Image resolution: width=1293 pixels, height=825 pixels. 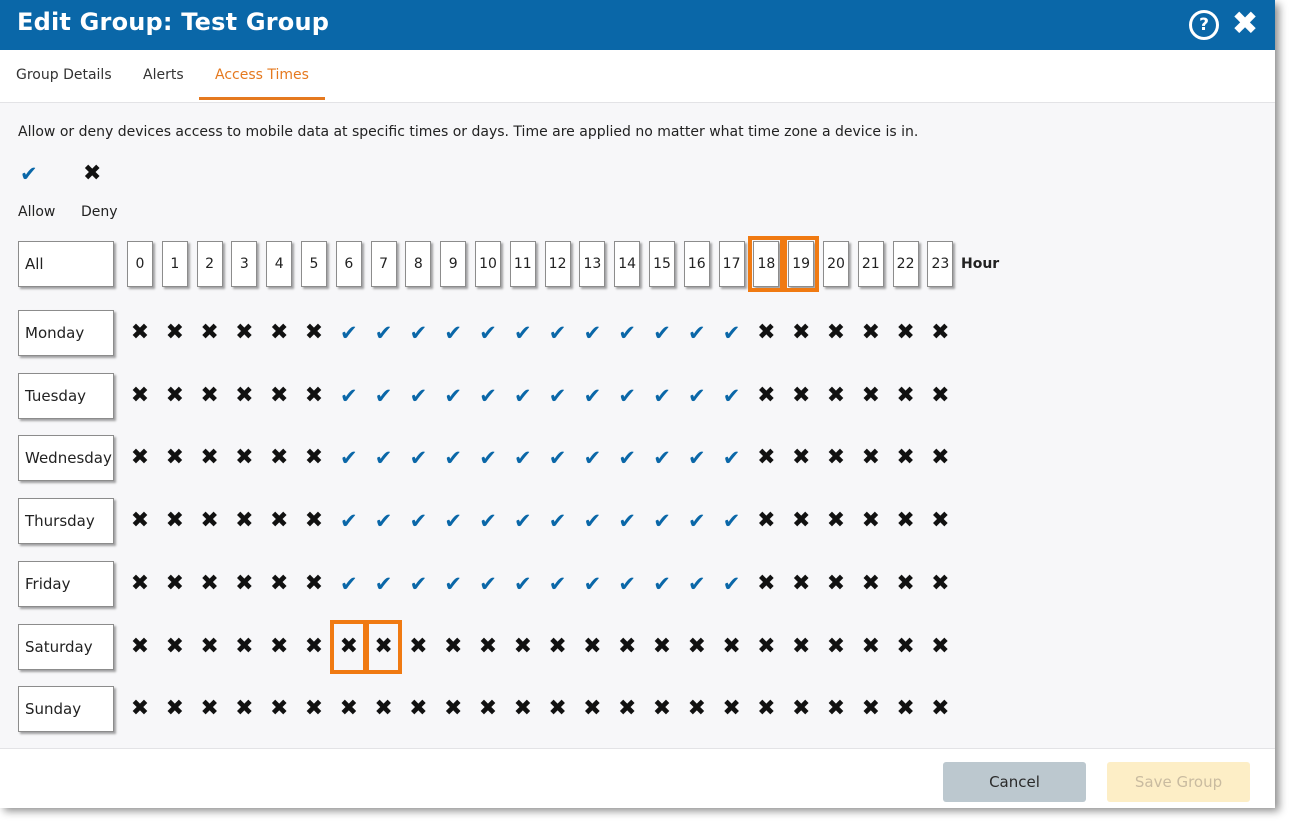 What do you see at coordinates (522, 264) in the screenshot?
I see `hour-button-11: 11` at bounding box center [522, 264].